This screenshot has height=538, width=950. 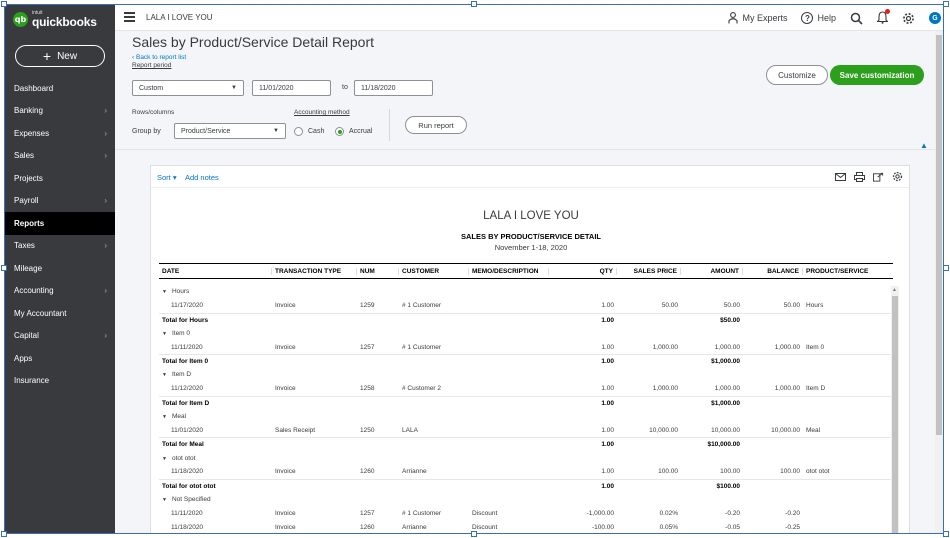 What do you see at coordinates (298, 131) in the screenshot?
I see `cash-radio-indicator` at bounding box center [298, 131].